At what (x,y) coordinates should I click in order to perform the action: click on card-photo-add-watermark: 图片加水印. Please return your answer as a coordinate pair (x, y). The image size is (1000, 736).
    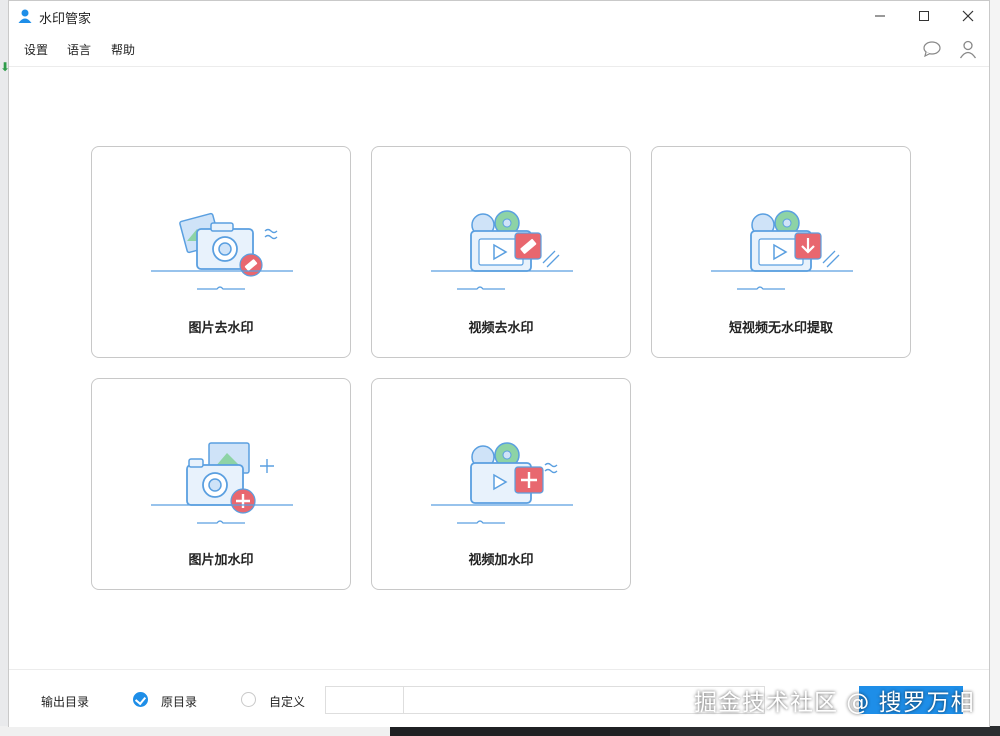
    Looking at the image, I should click on (221, 484).